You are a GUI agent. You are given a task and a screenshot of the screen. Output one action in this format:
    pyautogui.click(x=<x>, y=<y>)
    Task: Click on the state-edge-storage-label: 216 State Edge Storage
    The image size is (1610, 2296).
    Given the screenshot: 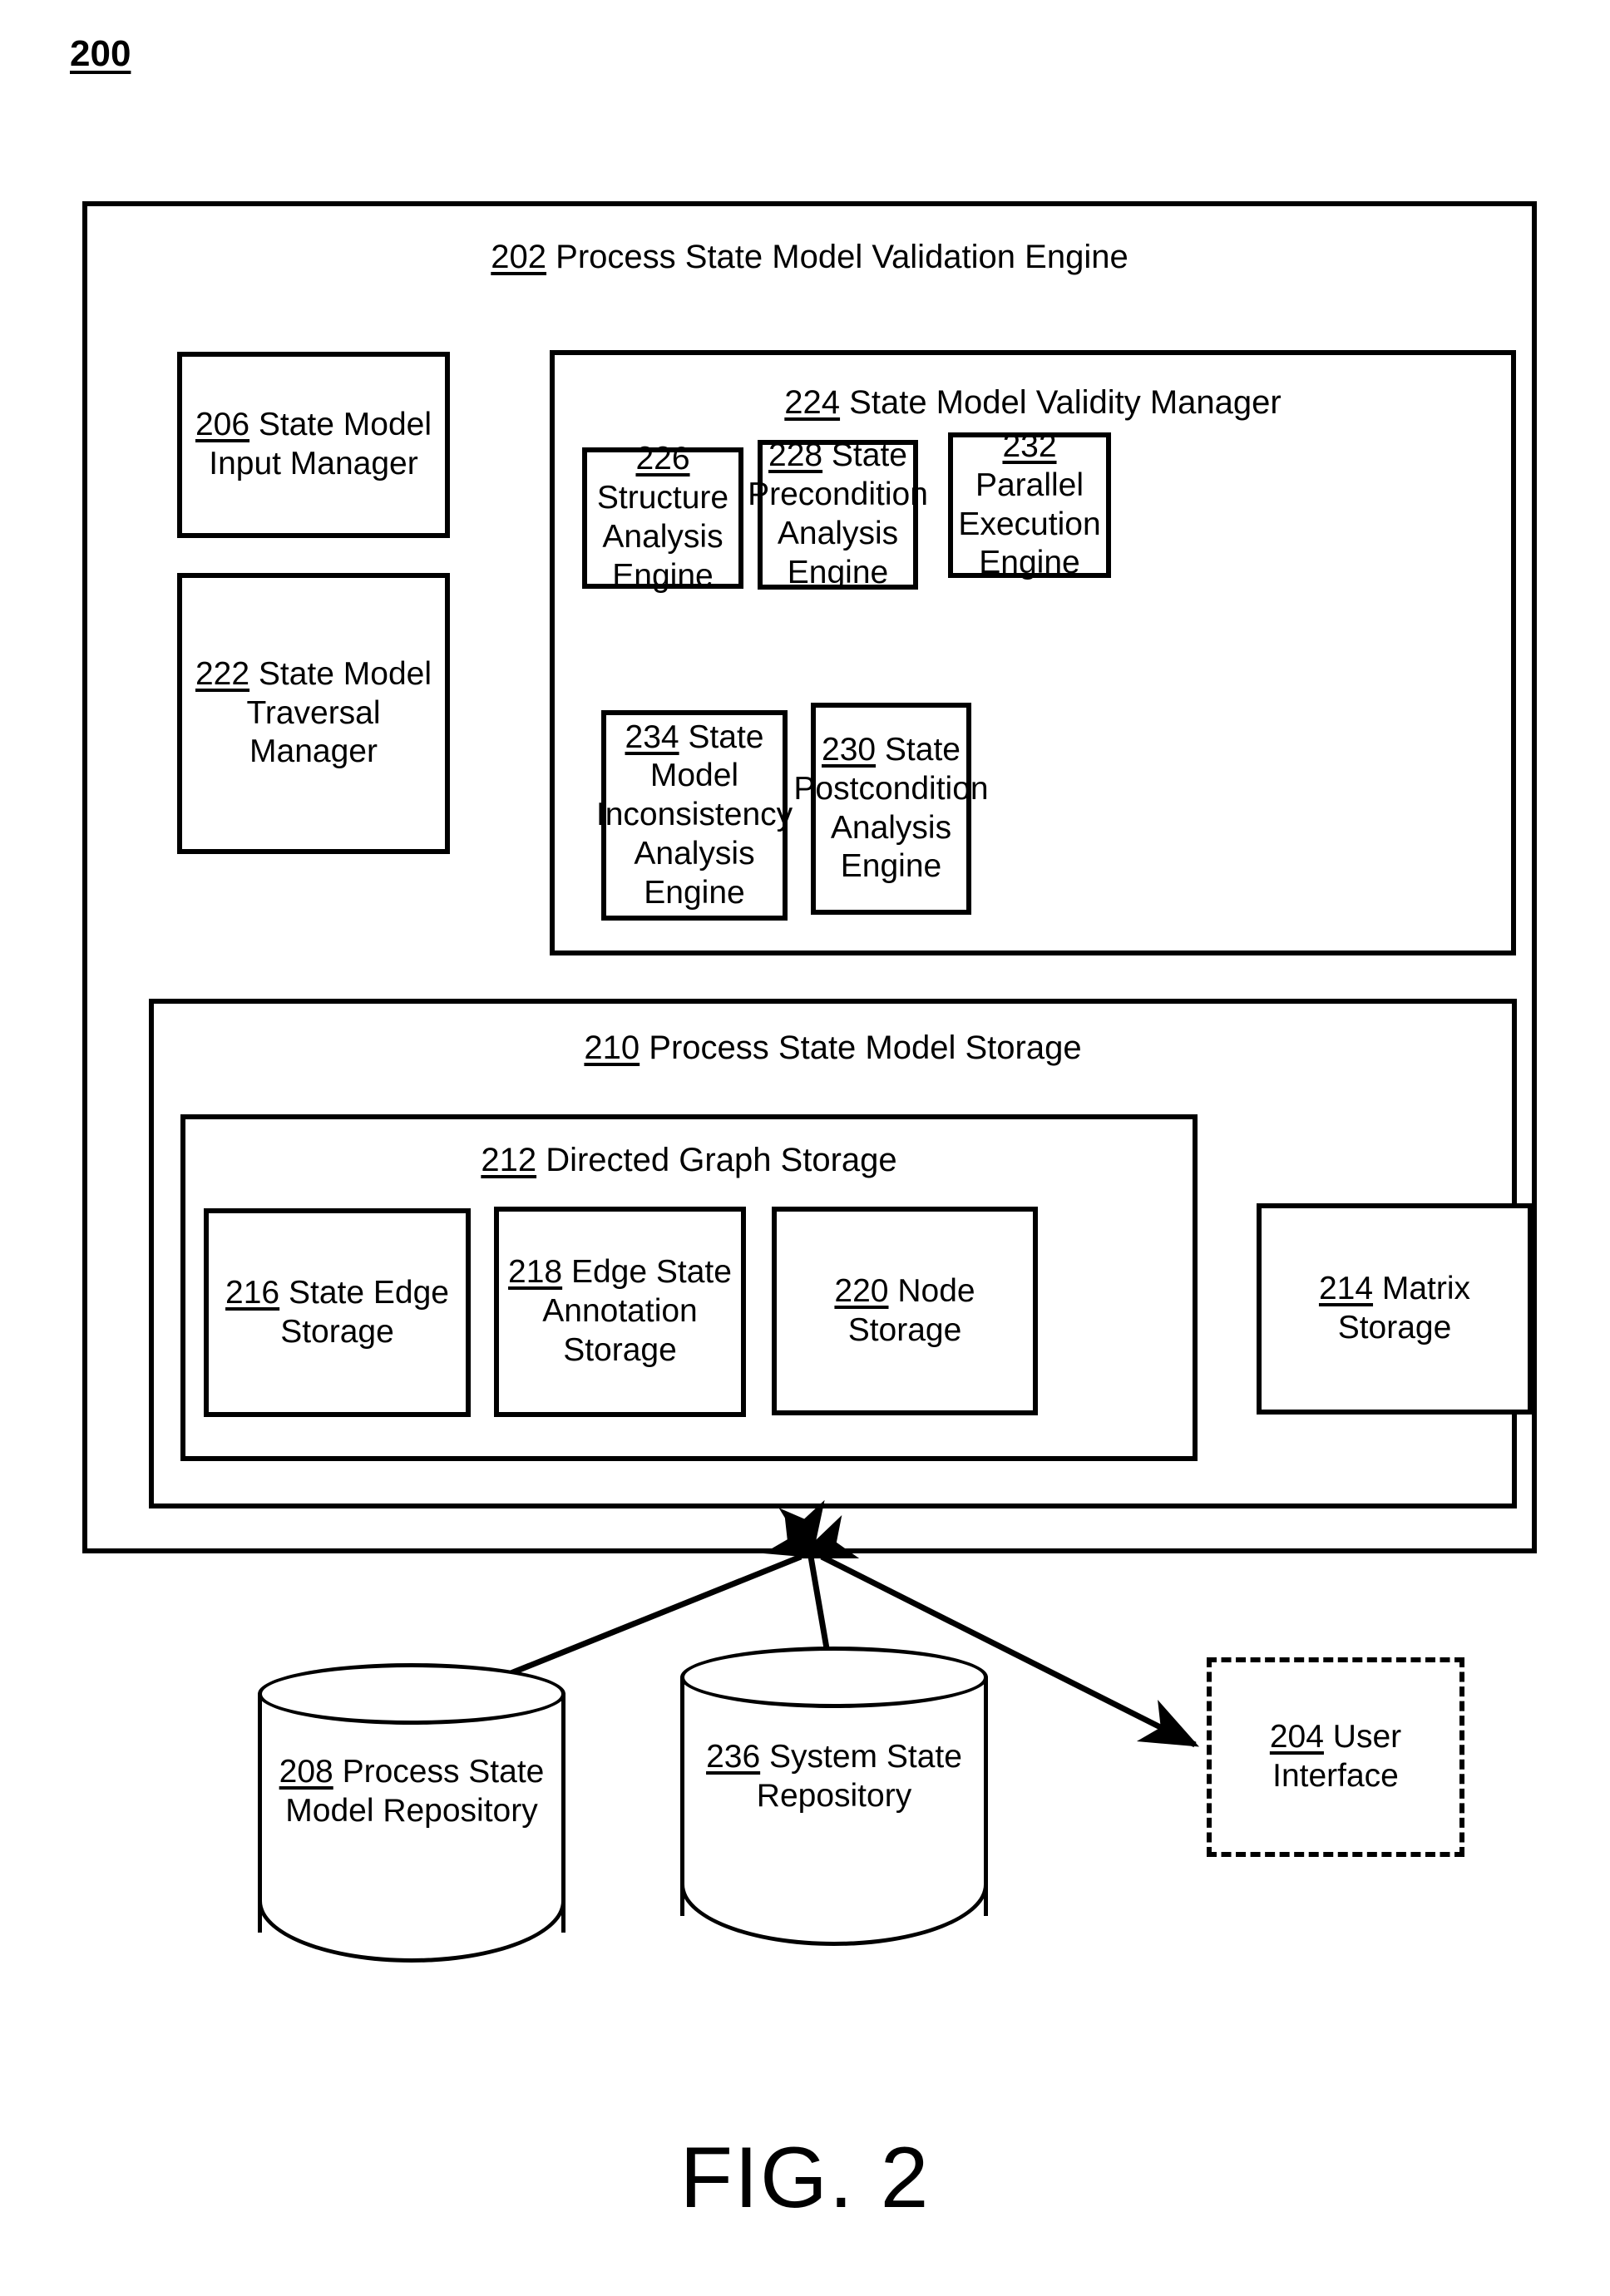 What is the action you would take?
    pyautogui.click(x=337, y=1313)
    